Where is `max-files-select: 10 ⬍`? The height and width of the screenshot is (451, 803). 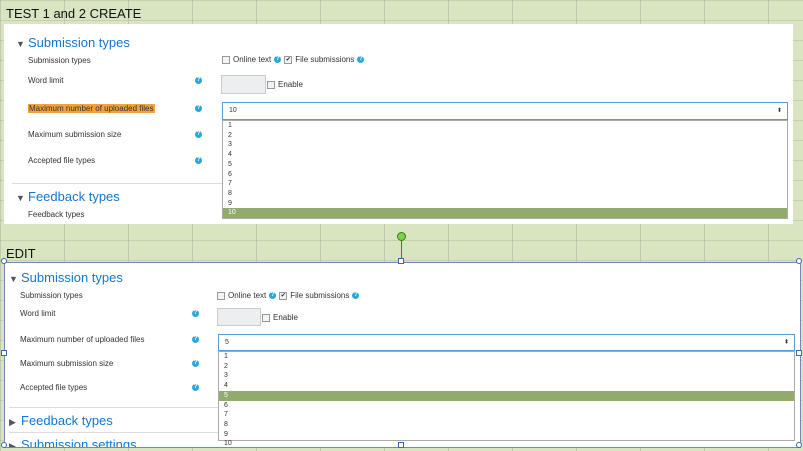
max-files-select: 10 ⬍ is located at coordinates (505, 111).